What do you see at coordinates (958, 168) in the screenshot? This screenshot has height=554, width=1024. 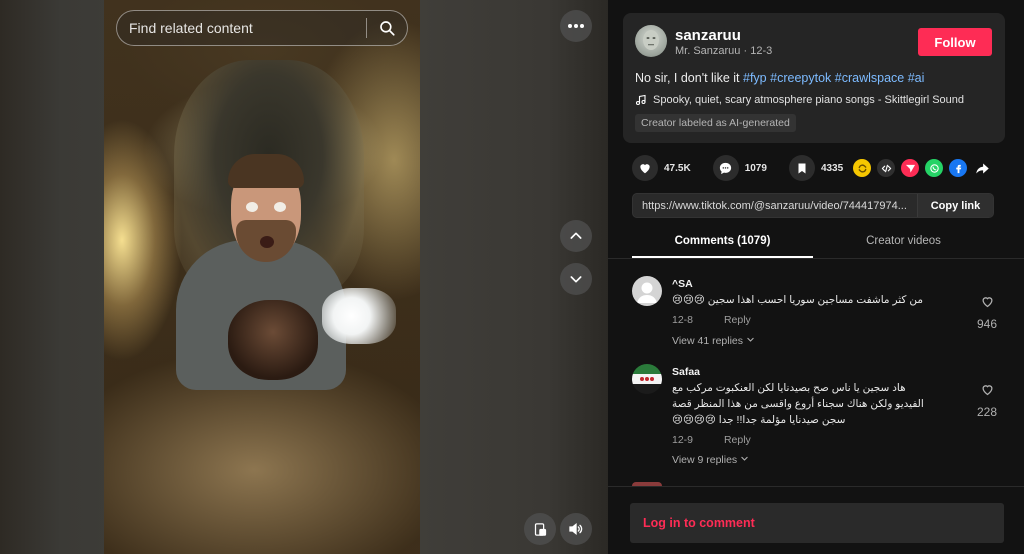 I see `facebook-icon` at bounding box center [958, 168].